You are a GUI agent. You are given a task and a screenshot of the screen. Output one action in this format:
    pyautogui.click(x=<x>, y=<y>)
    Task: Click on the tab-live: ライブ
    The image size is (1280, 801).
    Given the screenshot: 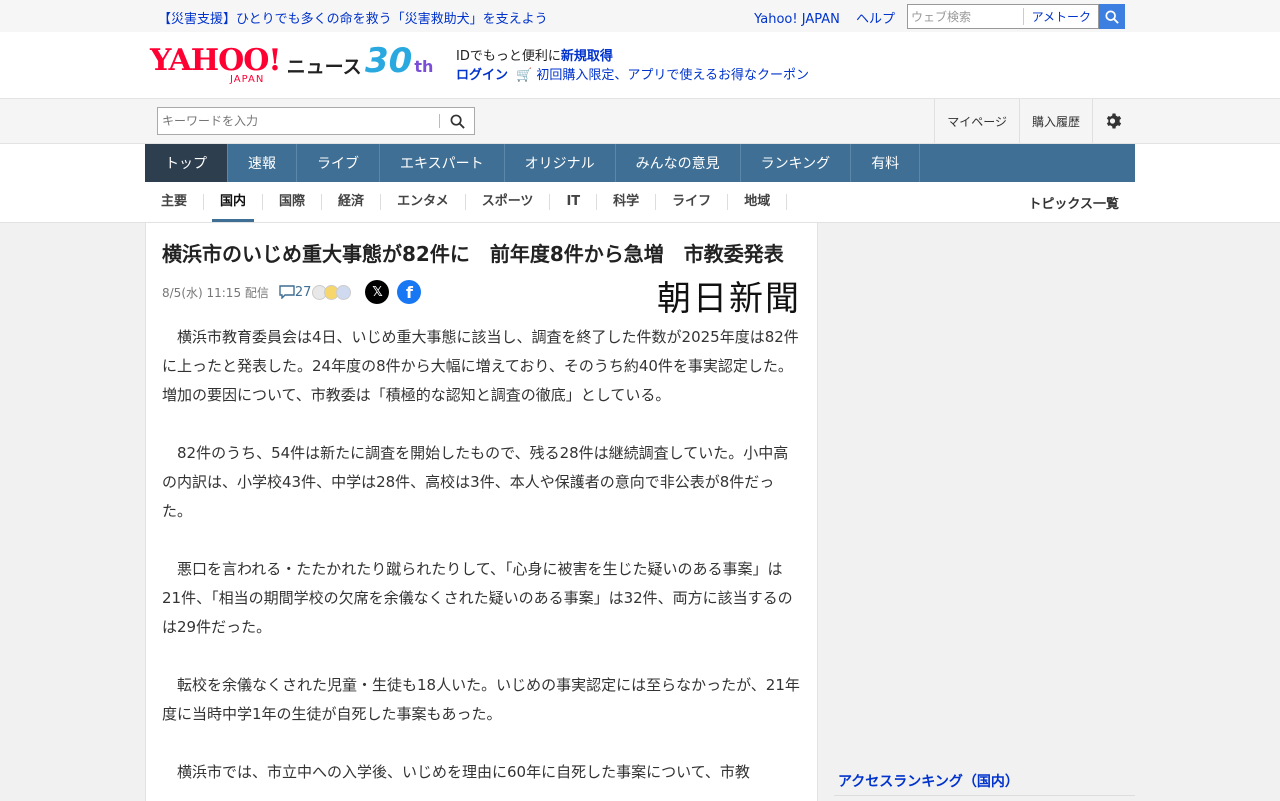 What is the action you would take?
    pyautogui.click(x=338, y=163)
    